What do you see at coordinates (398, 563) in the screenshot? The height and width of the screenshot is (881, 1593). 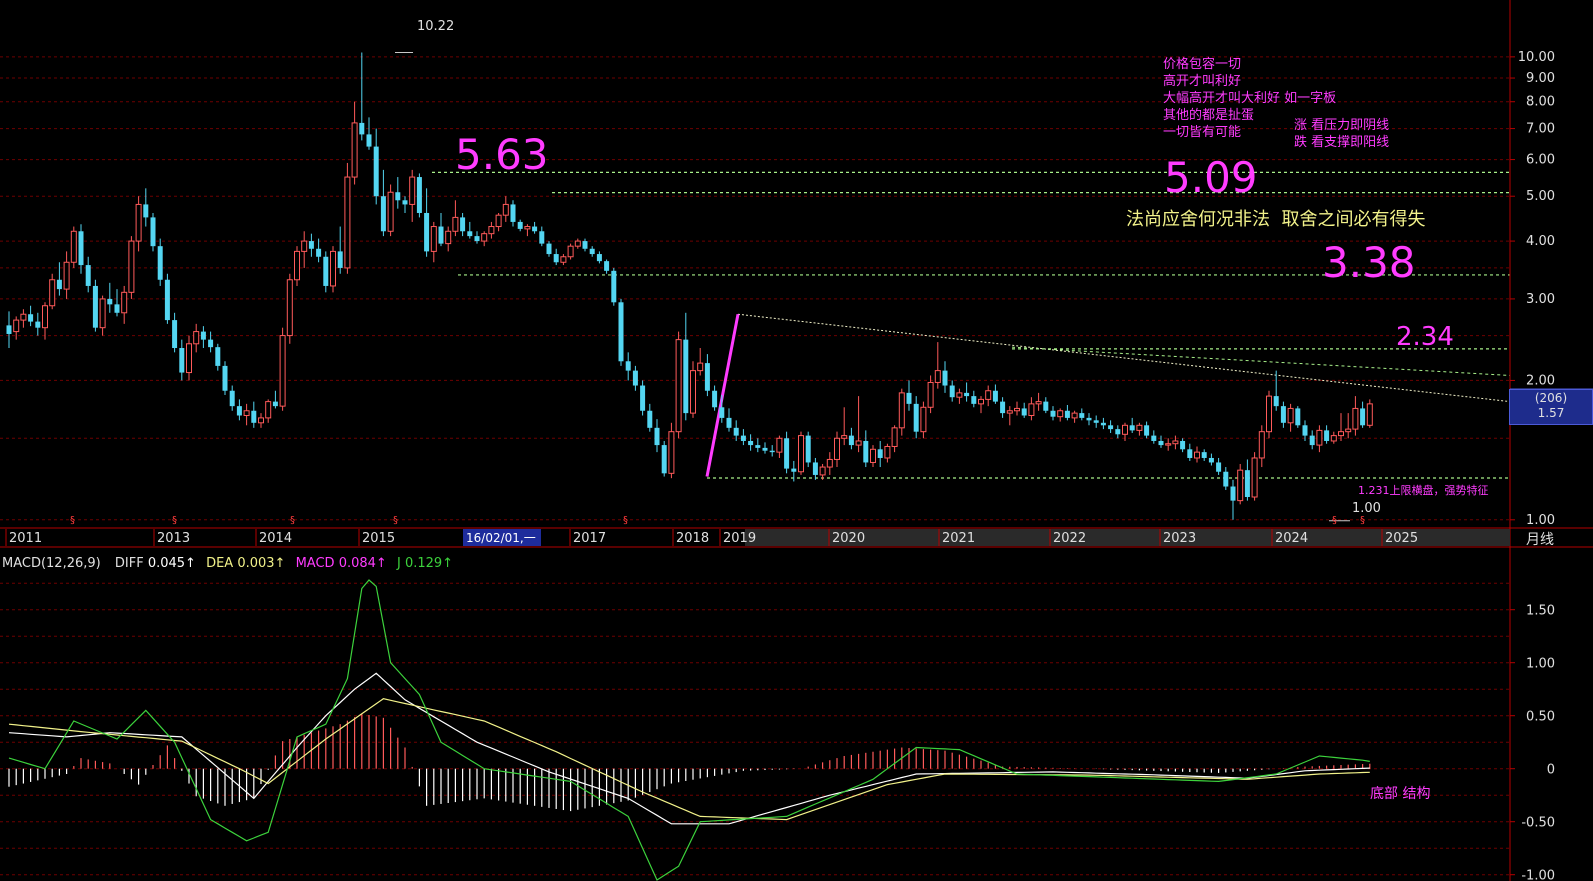 I see `j-label: J` at bounding box center [398, 563].